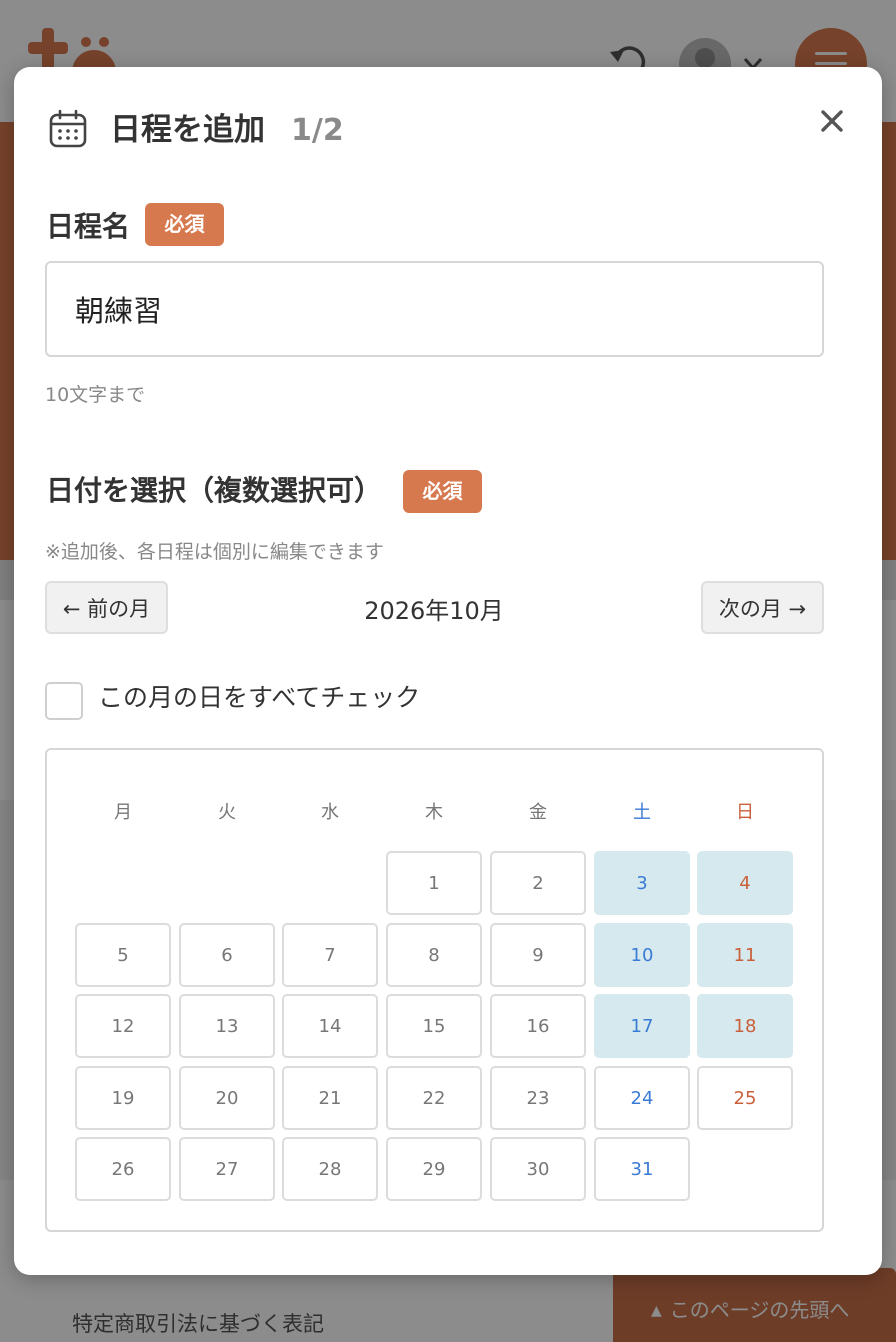  What do you see at coordinates (642, 1098) in the screenshot?
I see `calendar-day-24: 24` at bounding box center [642, 1098].